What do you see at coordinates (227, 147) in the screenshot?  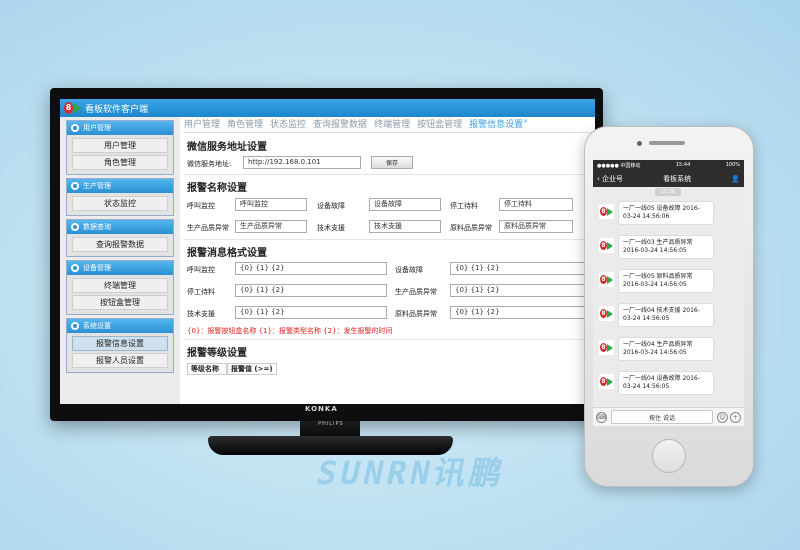 I see `wechat-heading: 微信服务地址设置` at bounding box center [227, 147].